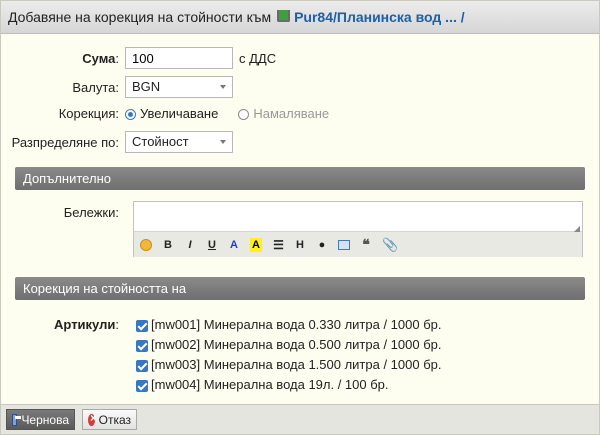 The image size is (600, 435). What do you see at coordinates (91, 212) in the screenshot?
I see `notes-label: Бележки:` at bounding box center [91, 212].